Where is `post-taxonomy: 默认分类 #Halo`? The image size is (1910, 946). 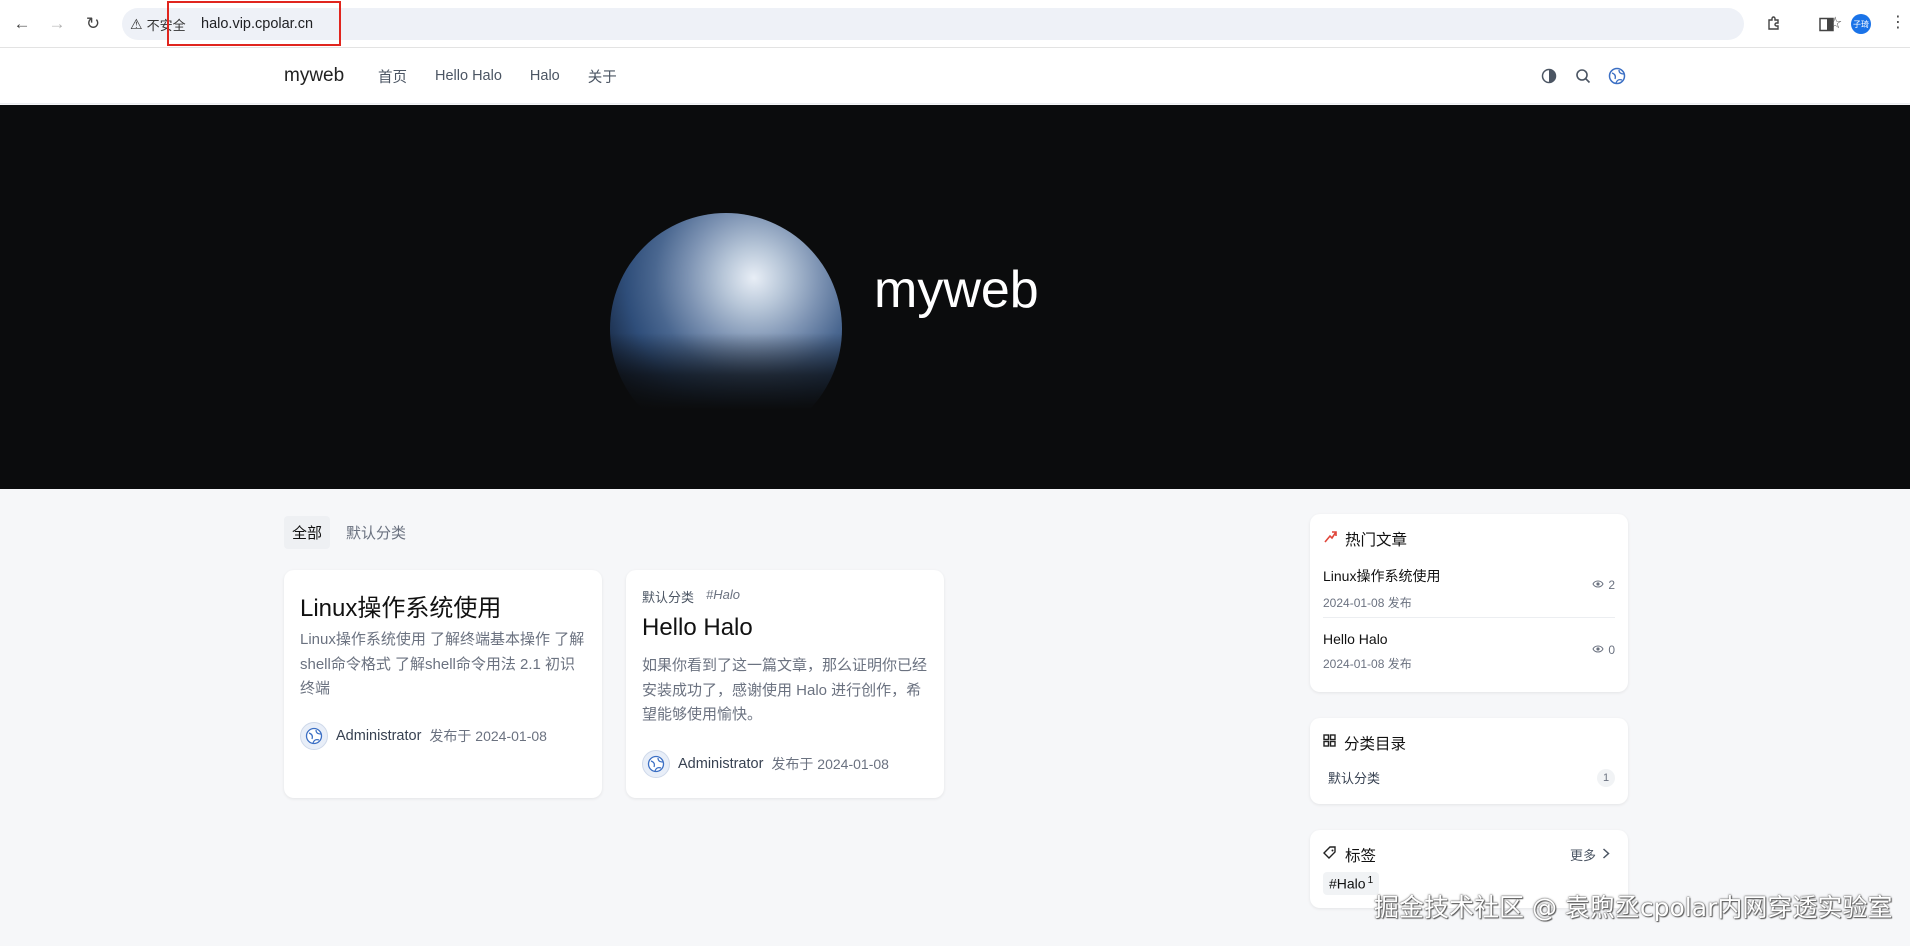
post-taxonomy: 默认分类 #Halo is located at coordinates (691, 596).